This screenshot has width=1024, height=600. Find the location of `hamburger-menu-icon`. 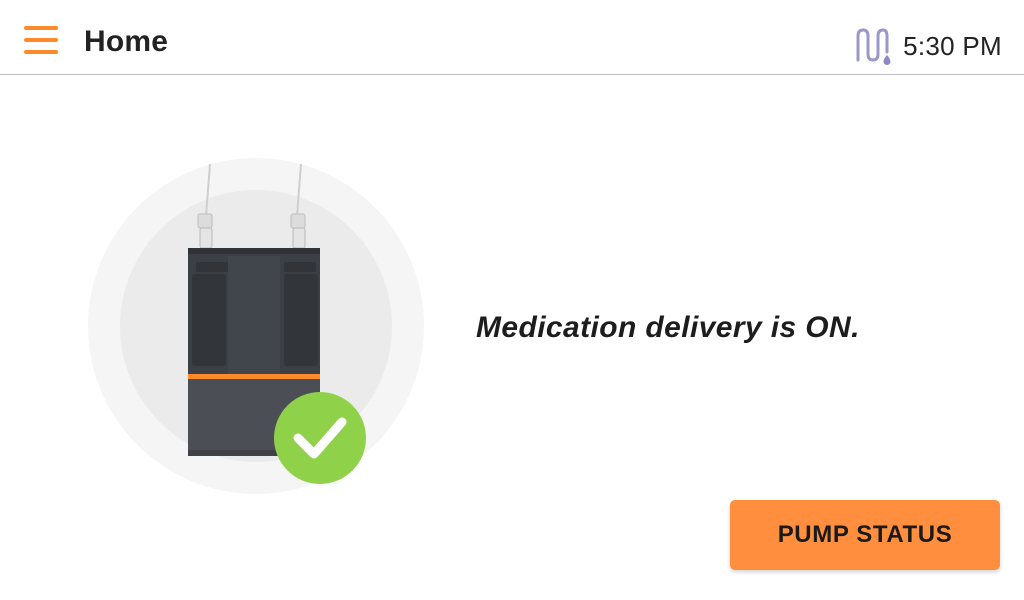

hamburger-menu-icon is located at coordinates (41, 42).